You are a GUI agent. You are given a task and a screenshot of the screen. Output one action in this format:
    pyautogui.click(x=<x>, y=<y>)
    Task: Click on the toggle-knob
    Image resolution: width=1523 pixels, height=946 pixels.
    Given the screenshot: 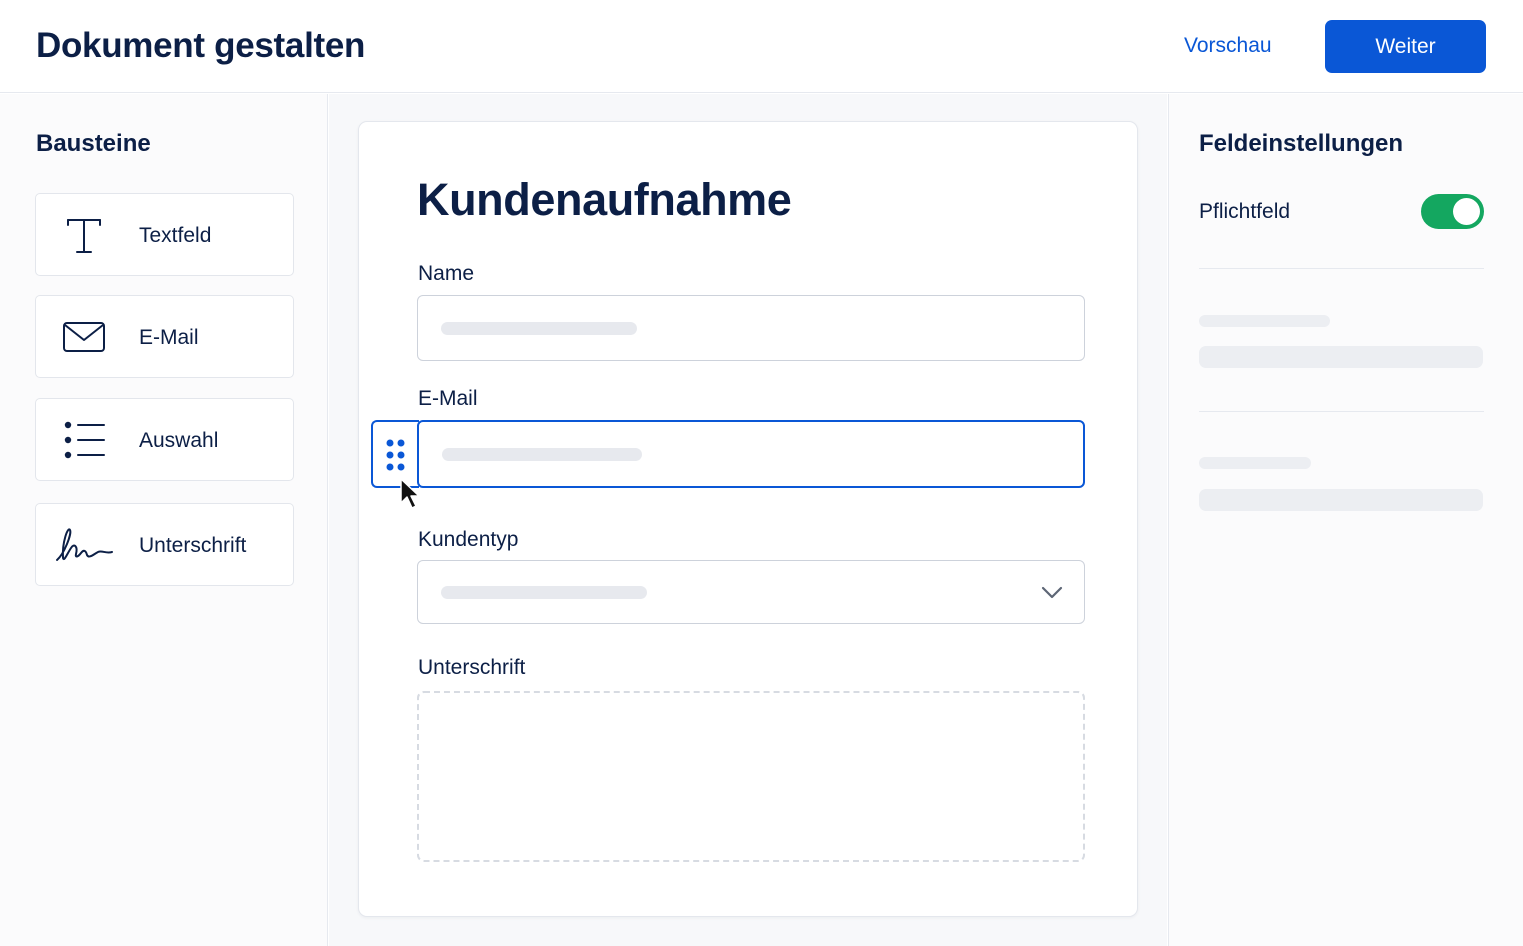 What is the action you would take?
    pyautogui.click(x=1466, y=211)
    